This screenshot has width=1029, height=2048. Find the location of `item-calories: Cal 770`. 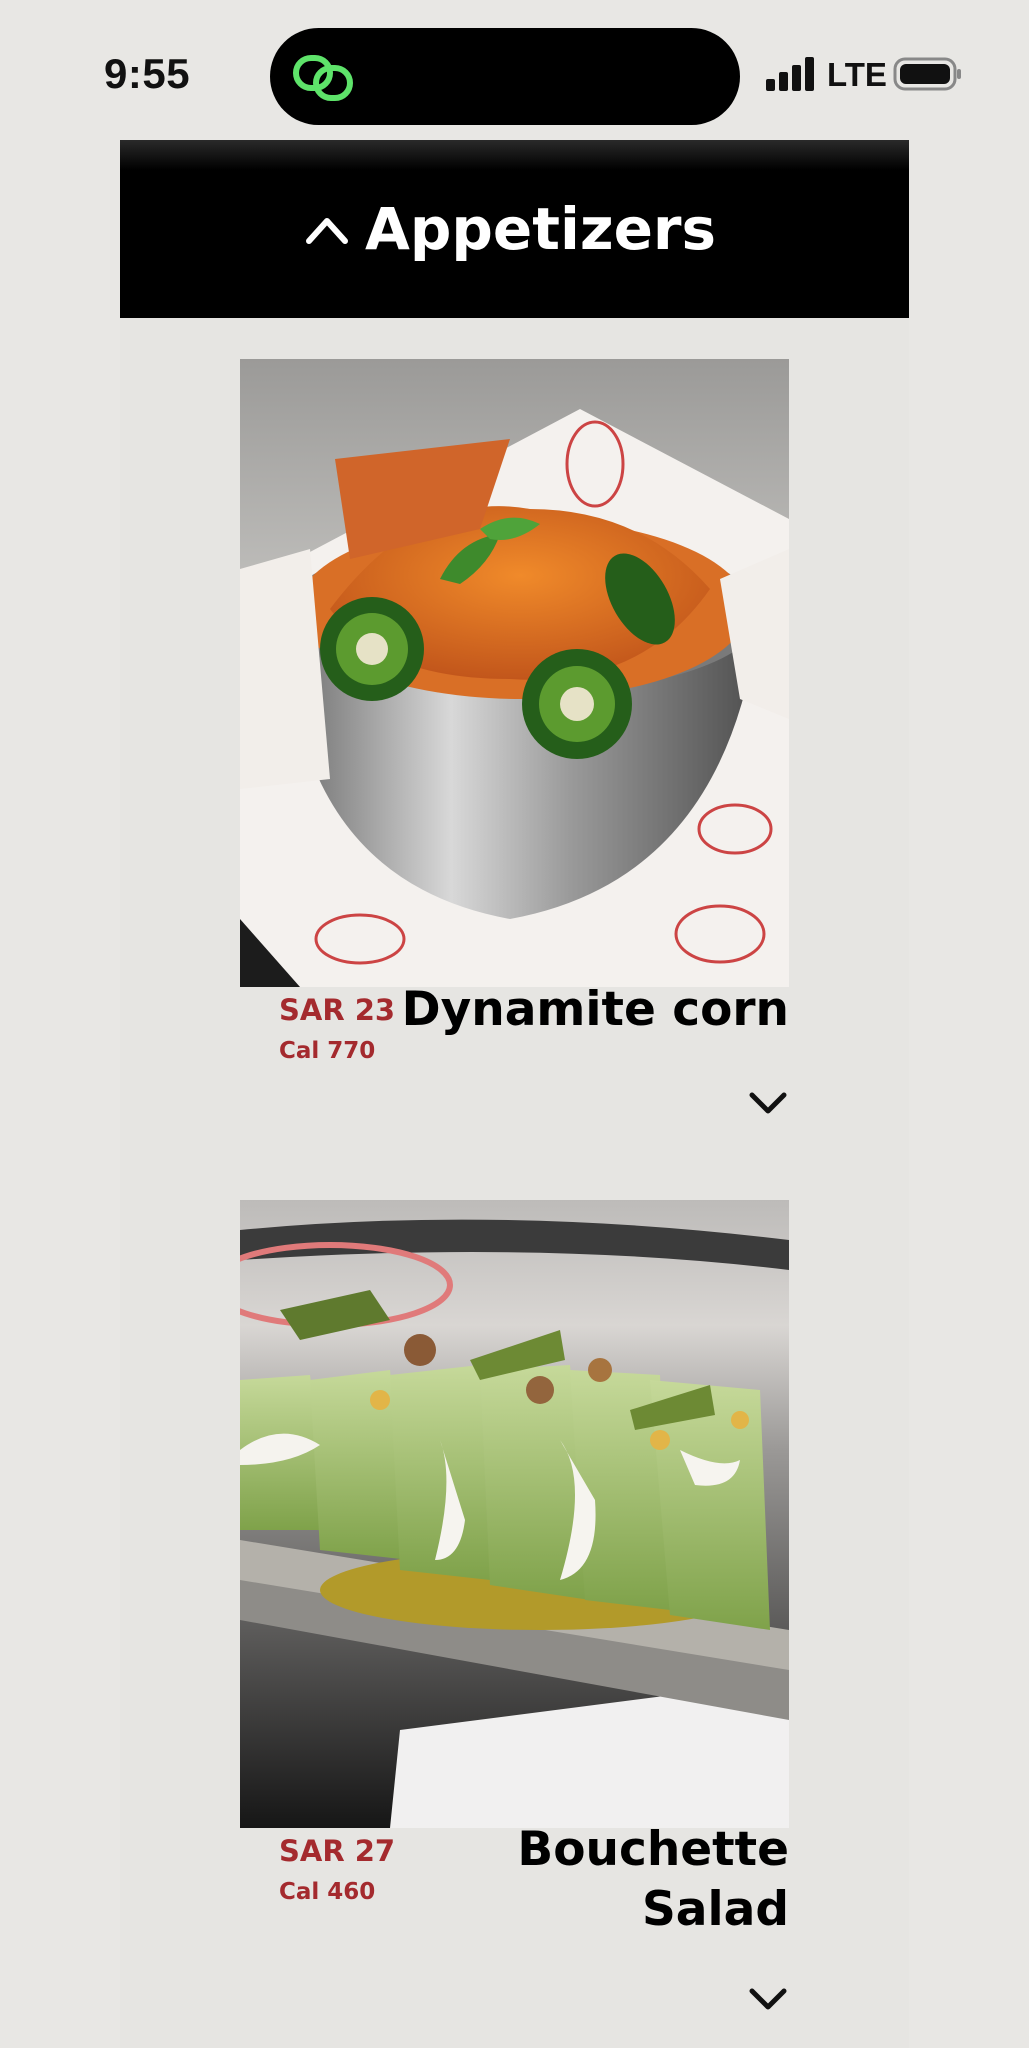

item-calories: Cal 770 is located at coordinates (327, 1051).